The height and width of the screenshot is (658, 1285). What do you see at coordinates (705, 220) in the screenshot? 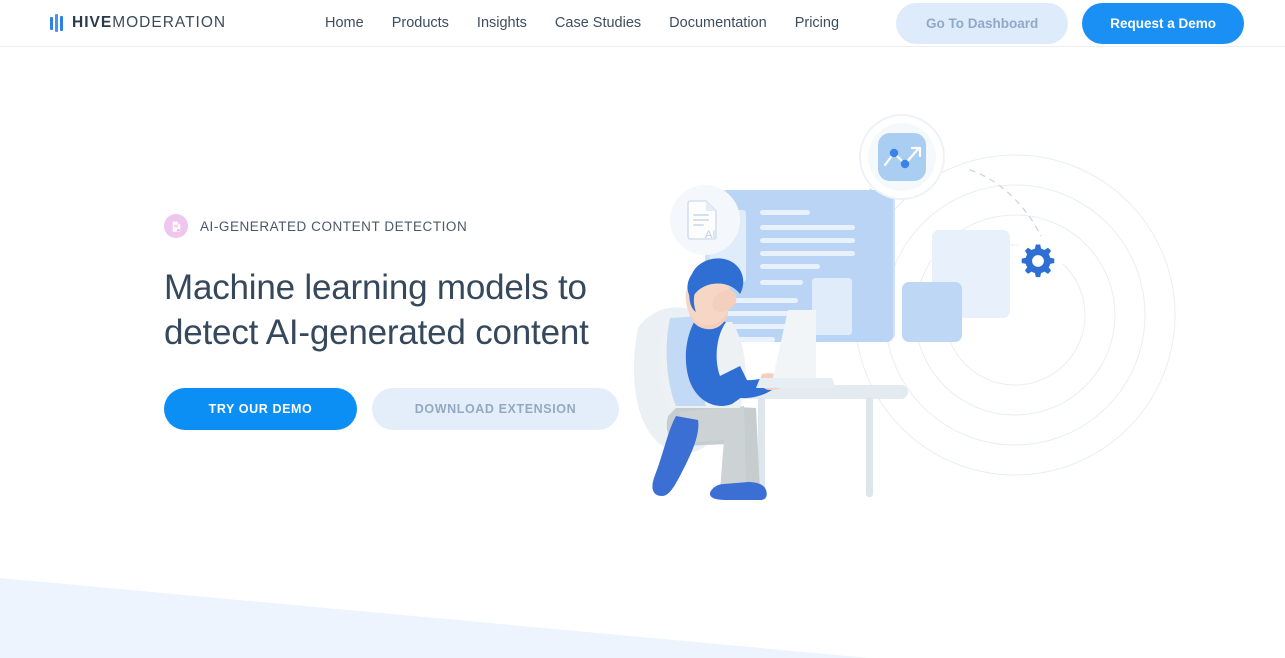
I see `document-ai-badge: AI` at bounding box center [705, 220].